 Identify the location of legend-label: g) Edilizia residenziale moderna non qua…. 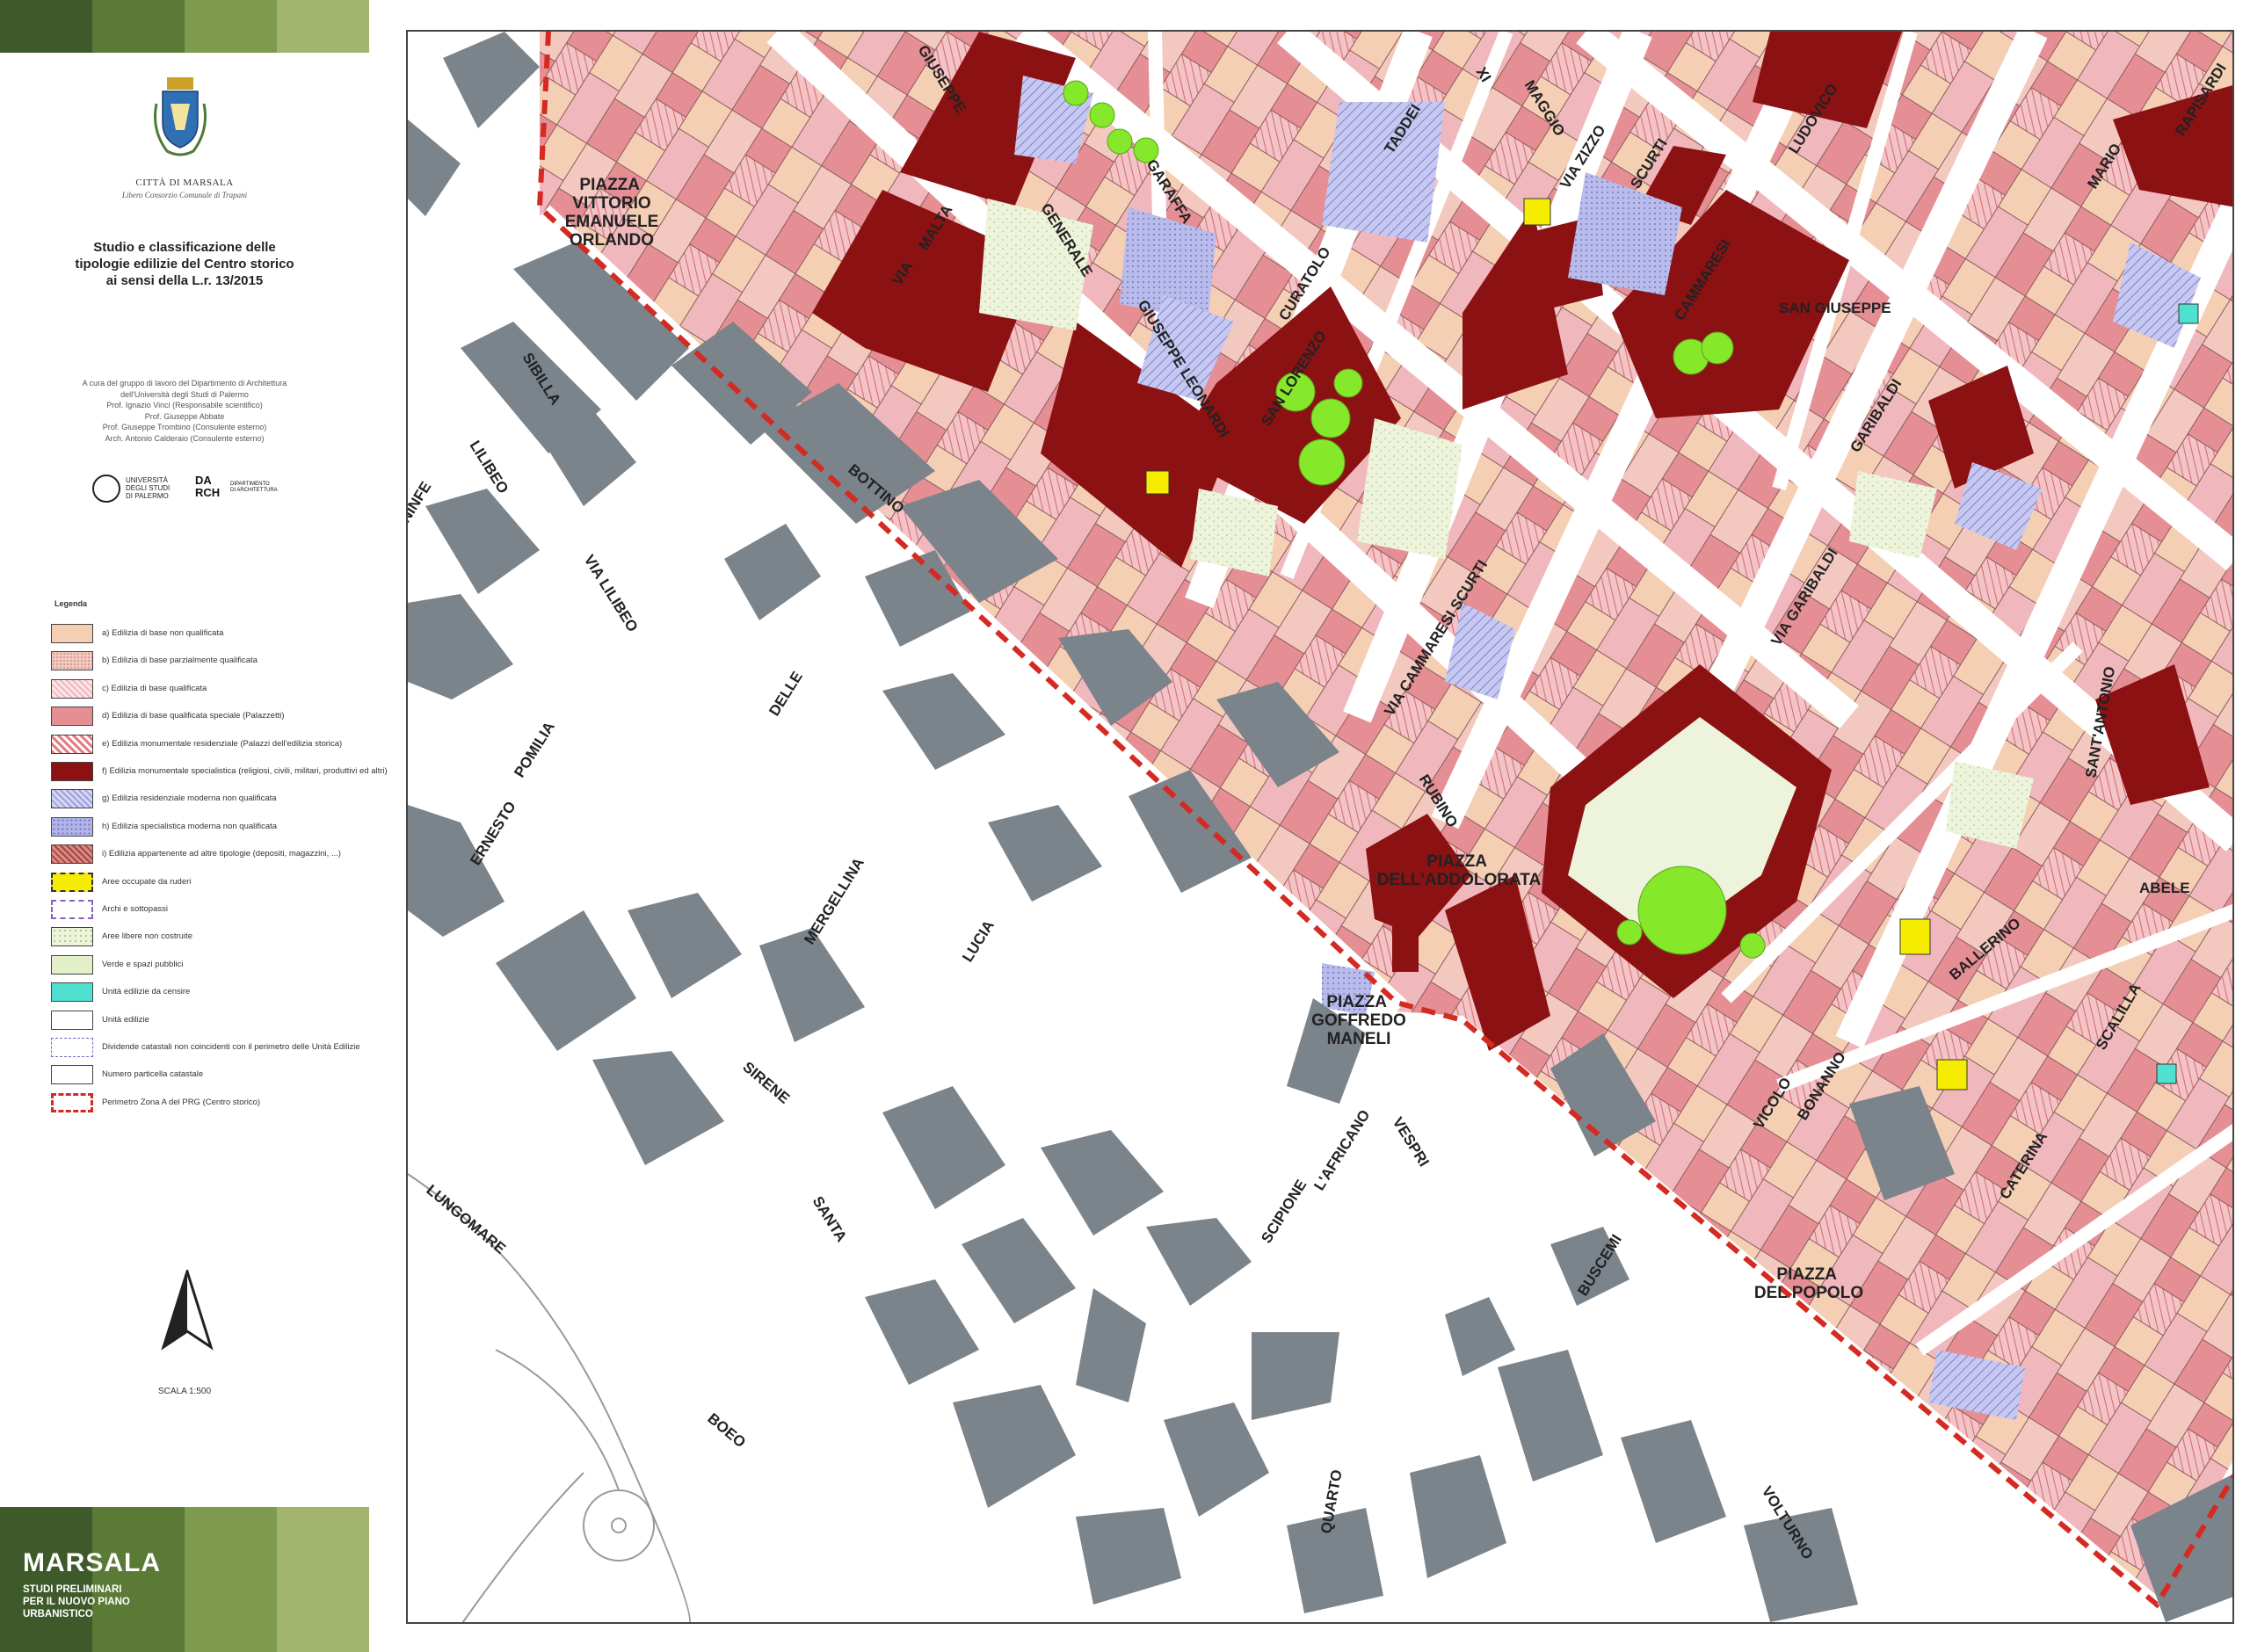
(189, 799).